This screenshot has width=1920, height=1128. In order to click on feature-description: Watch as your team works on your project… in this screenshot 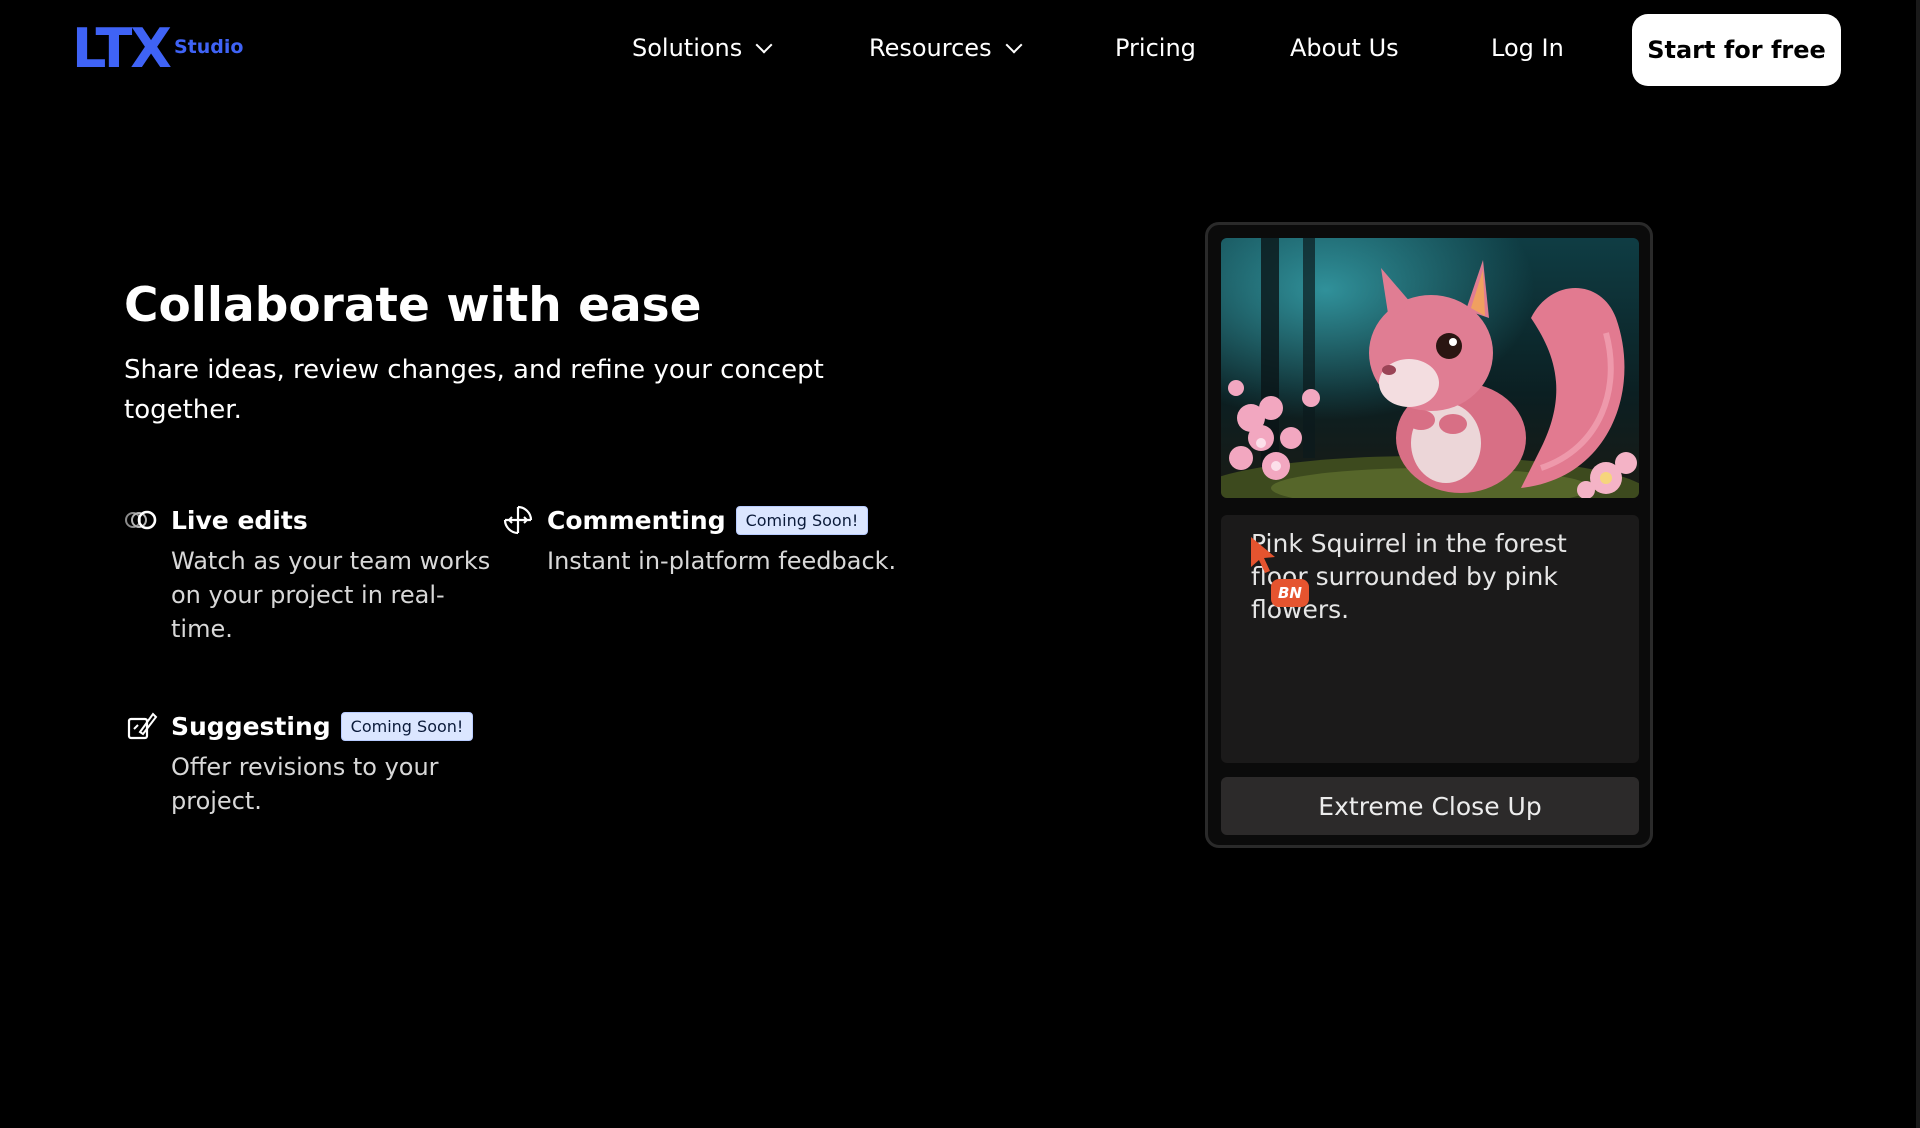, I will do `click(331, 595)`.